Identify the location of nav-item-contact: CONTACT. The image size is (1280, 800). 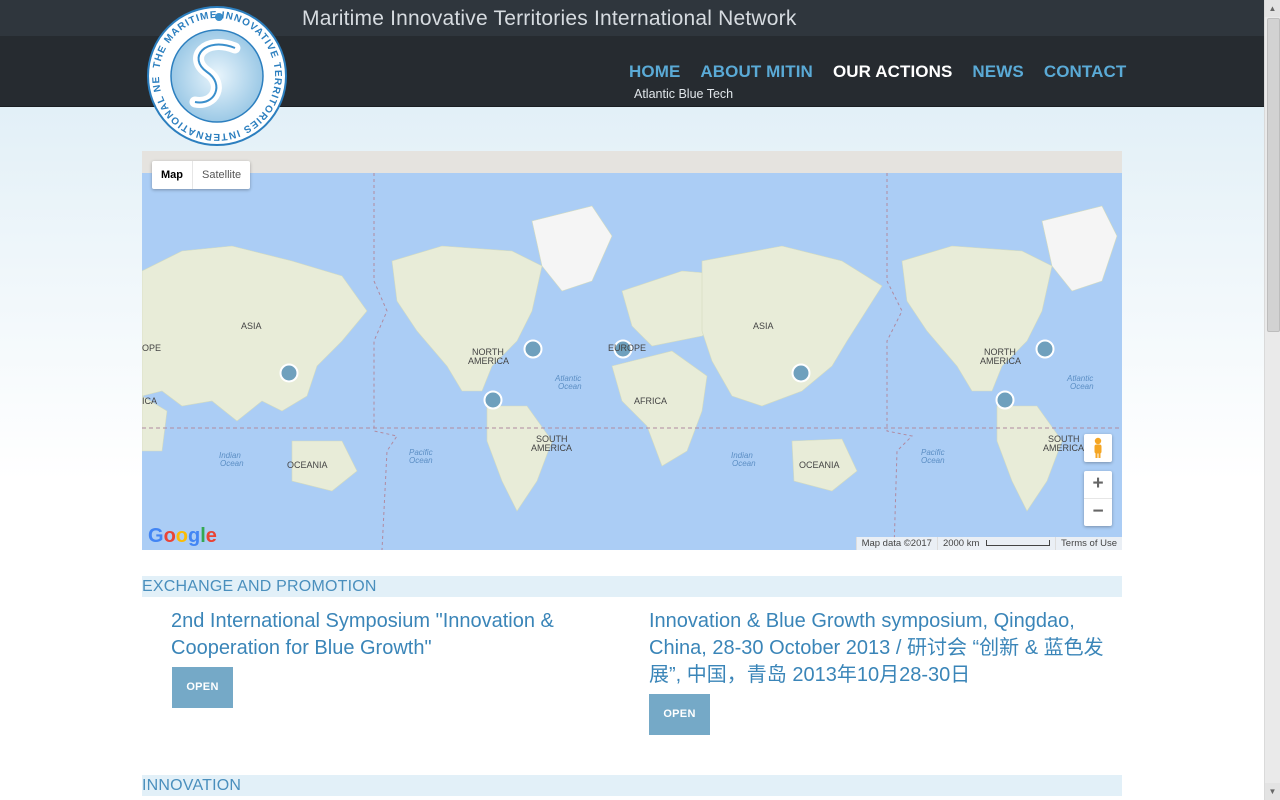
(1085, 72).